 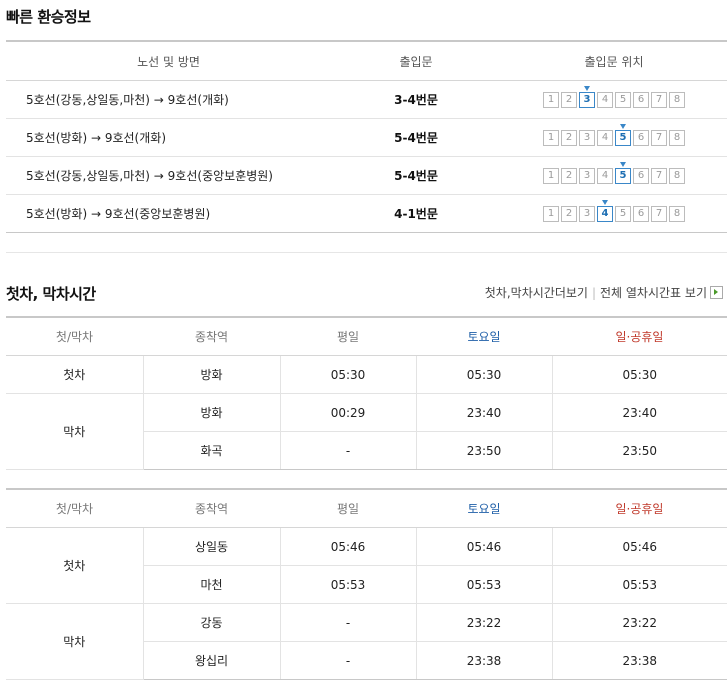 What do you see at coordinates (51, 294) in the screenshot?
I see `schedule-title: 첫차, 막차시간` at bounding box center [51, 294].